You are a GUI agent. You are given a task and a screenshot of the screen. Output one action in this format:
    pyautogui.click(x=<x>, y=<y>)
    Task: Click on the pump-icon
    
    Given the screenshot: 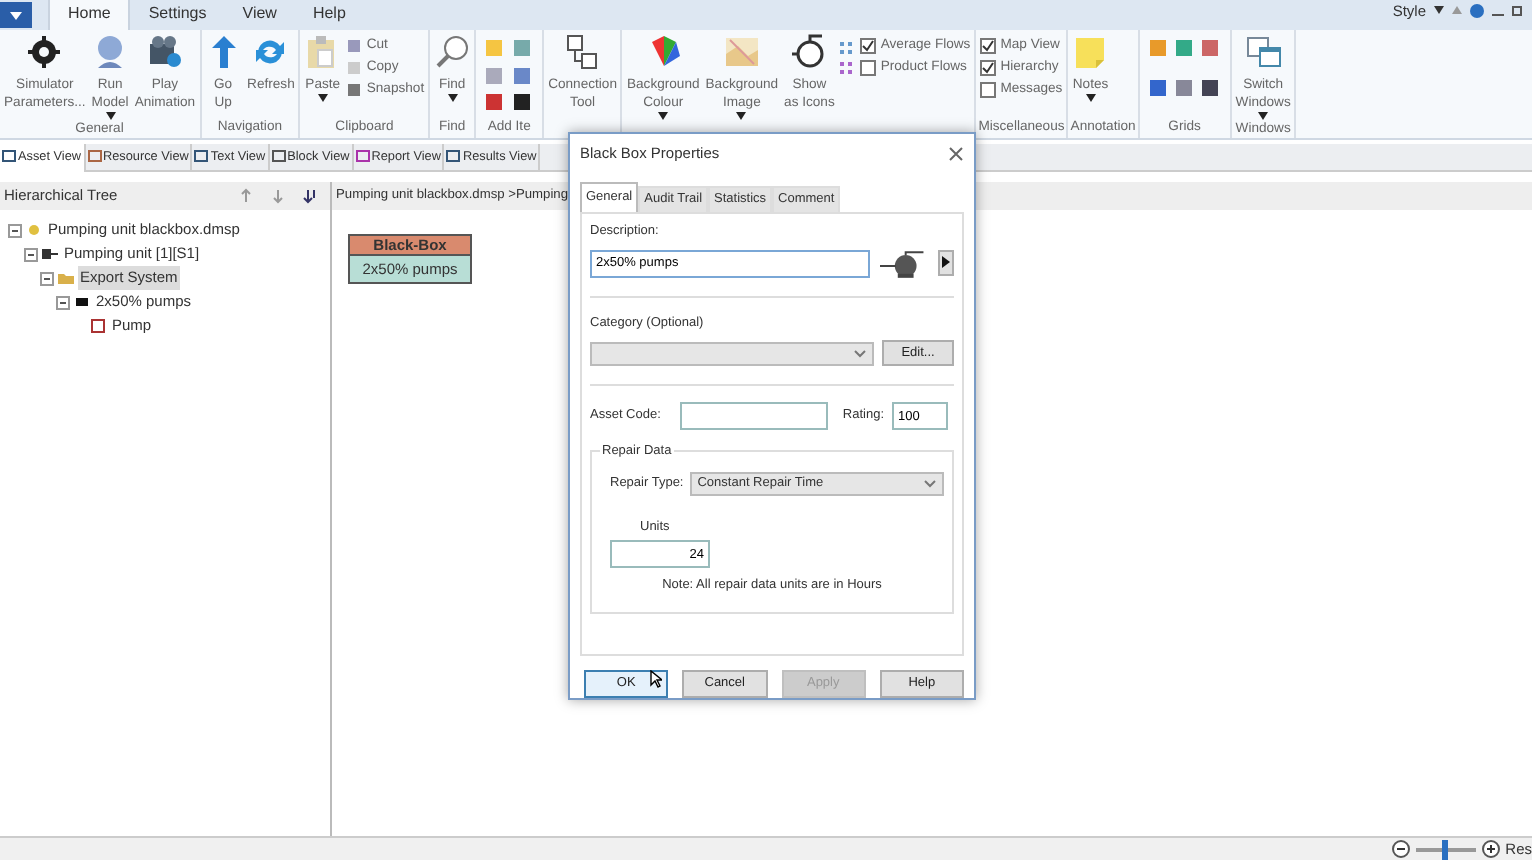 What is the action you would take?
    pyautogui.click(x=904, y=263)
    